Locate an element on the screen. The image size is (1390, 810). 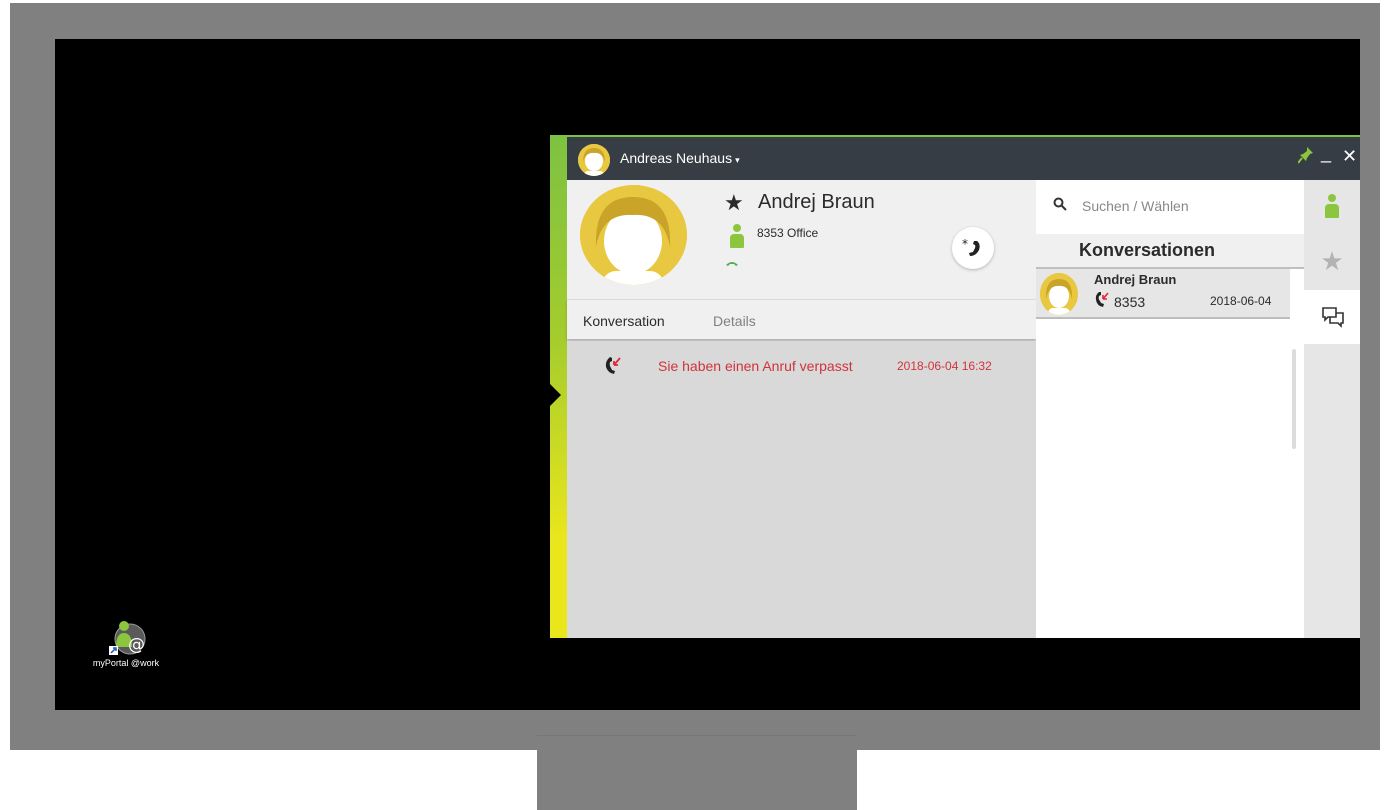
chevron-down-icon: ▾ is located at coordinates (737, 160).